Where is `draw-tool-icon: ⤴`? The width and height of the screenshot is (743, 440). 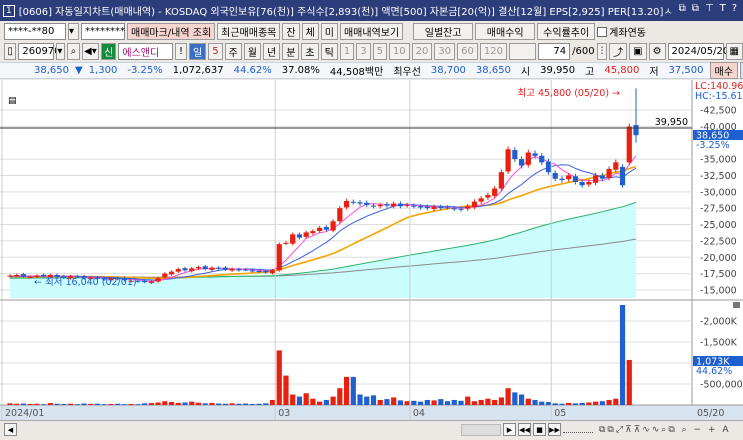 draw-tool-icon: ⤴ is located at coordinates (618, 51).